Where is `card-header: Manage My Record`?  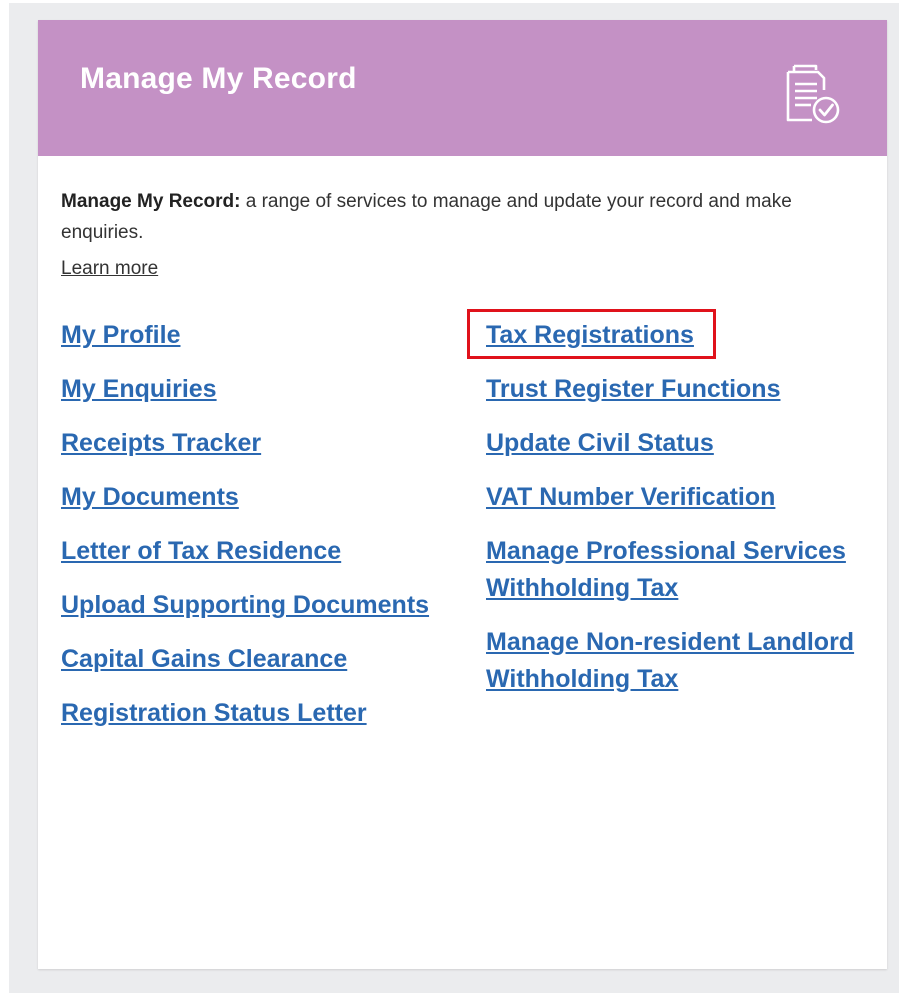
card-header: Manage My Record is located at coordinates (462, 88).